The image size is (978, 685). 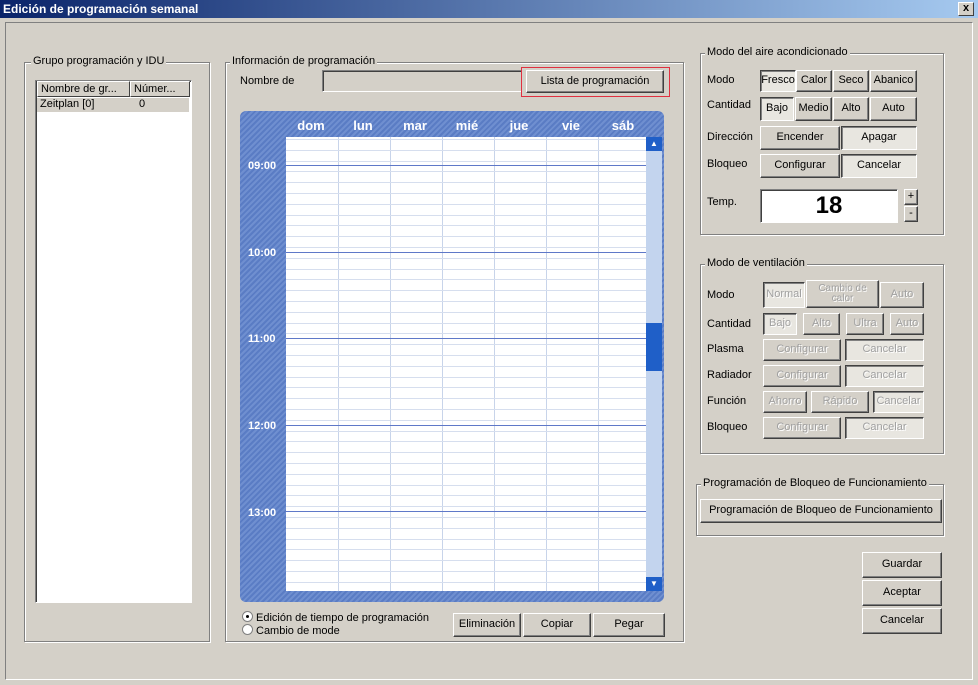 What do you see at coordinates (67, 104) in the screenshot?
I see `list-item-name: Zeitplan [0]` at bounding box center [67, 104].